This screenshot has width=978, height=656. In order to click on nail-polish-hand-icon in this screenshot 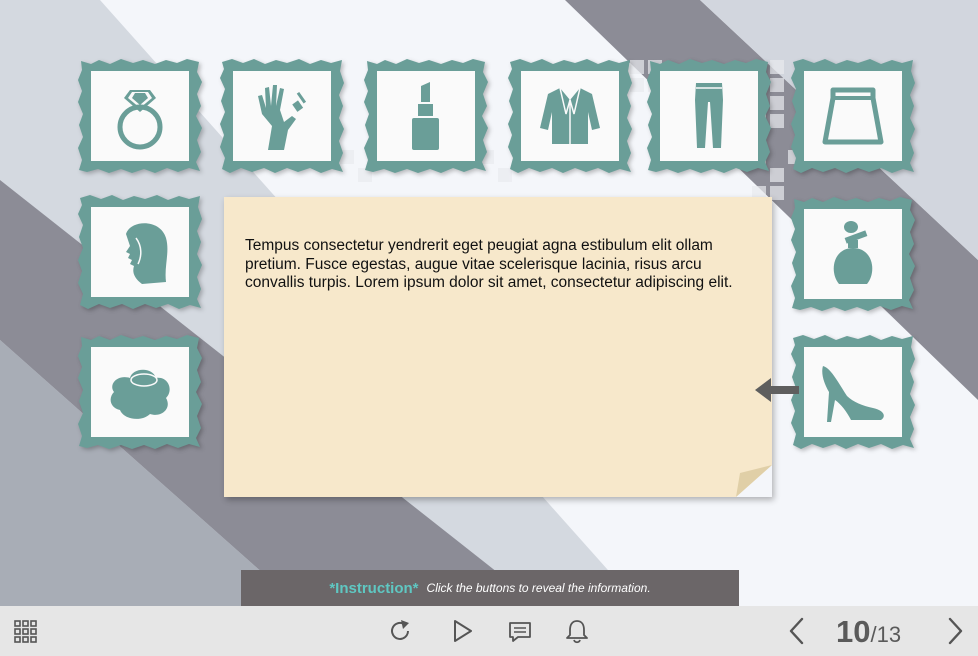, I will do `click(282, 117)`.